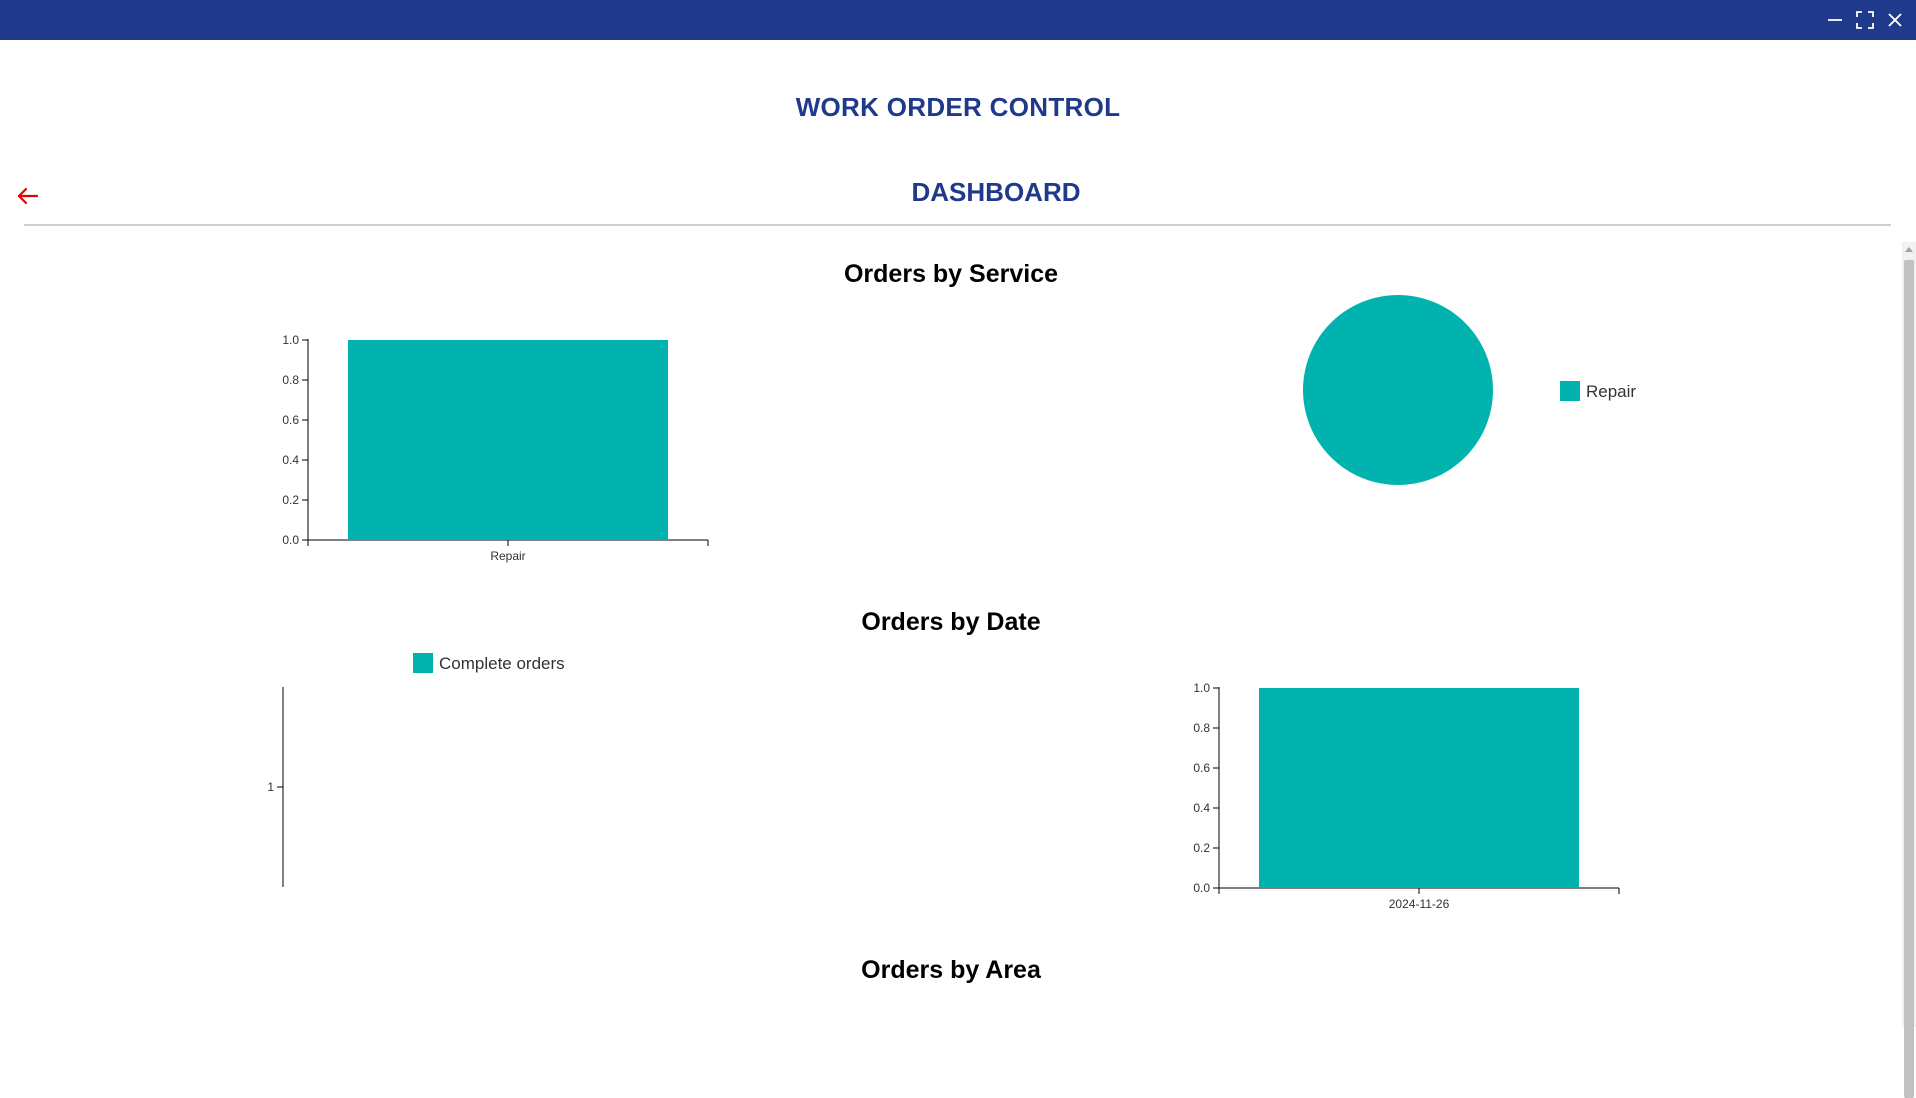 The image size is (1916, 1098). Describe the element at coordinates (1419, 904) in the screenshot. I see `x-tick-label: 2024-11-26` at that location.